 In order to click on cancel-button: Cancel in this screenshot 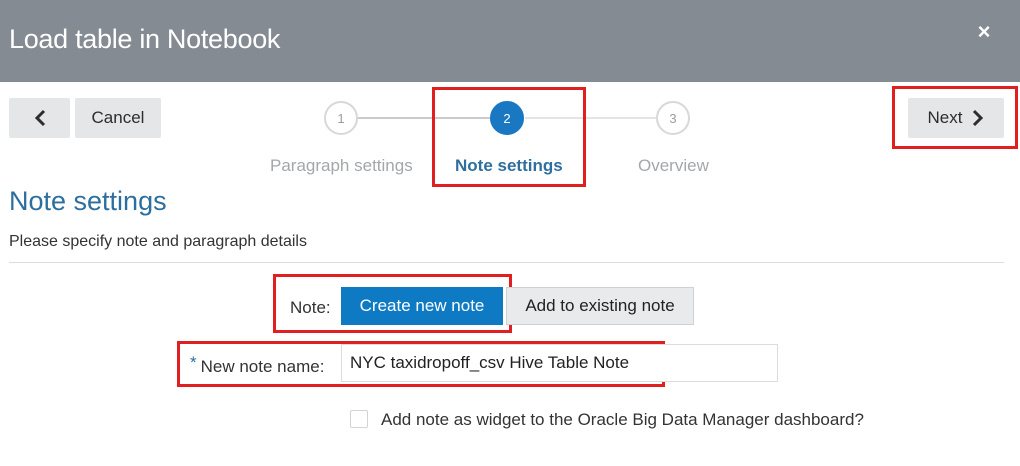, I will do `click(118, 118)`.